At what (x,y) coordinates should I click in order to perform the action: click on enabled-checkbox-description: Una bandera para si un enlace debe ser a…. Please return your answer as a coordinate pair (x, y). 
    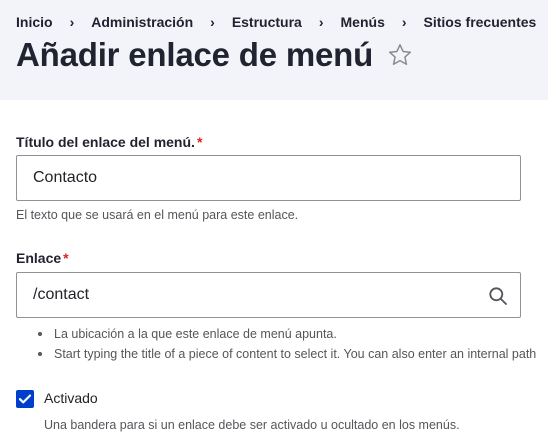
    Looking at the image, I should click on (252, 425).